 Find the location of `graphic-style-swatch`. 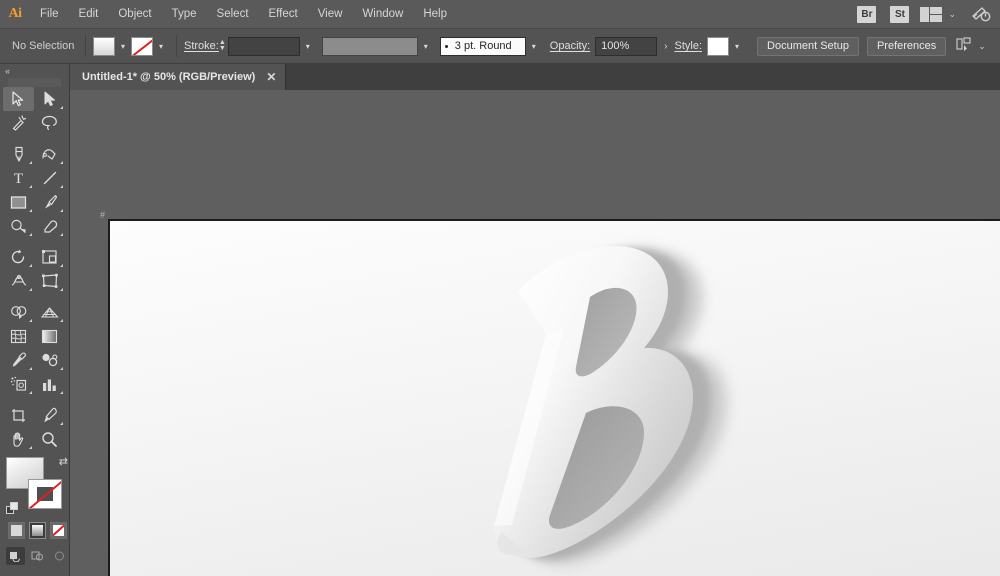

graphic-style-swatch is located at coordinates (718, 46).